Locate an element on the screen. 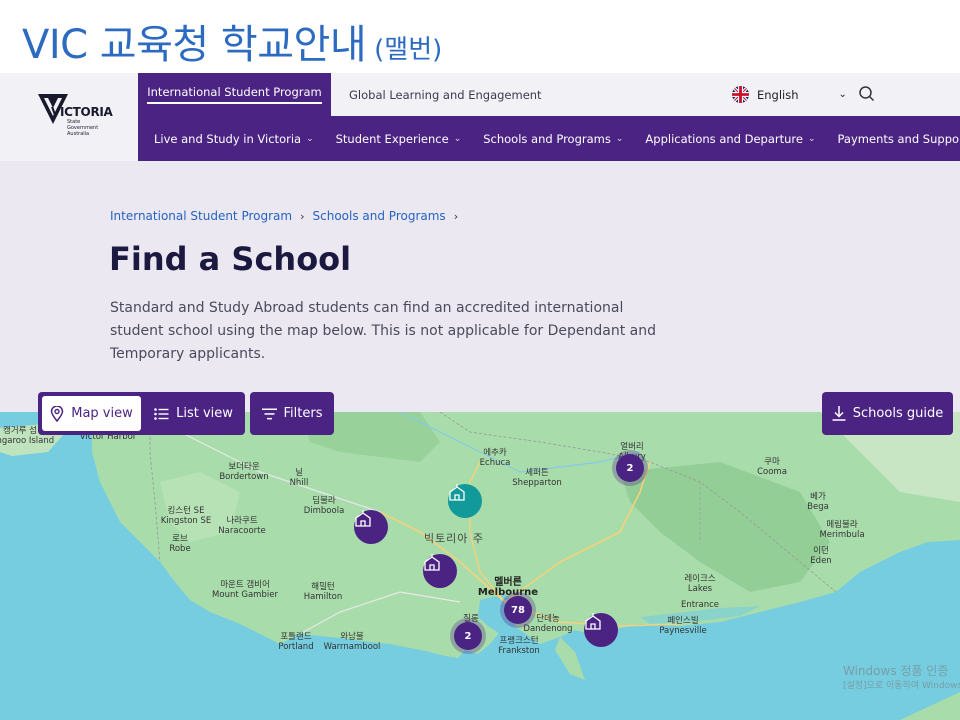 This screenshot has height=720, width=960. breadcrumb-schools-and-programs: Schools and Programs is located at coordinates (379, 216).